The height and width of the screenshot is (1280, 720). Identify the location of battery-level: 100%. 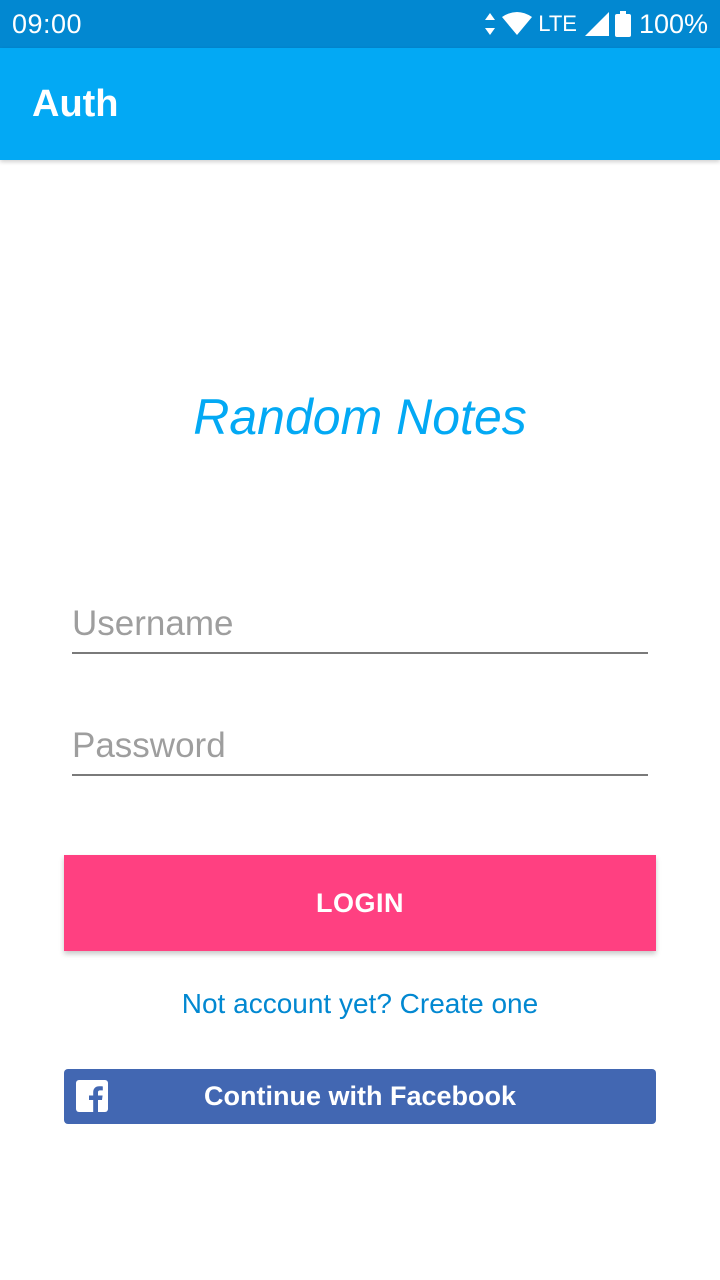
(673, 24).